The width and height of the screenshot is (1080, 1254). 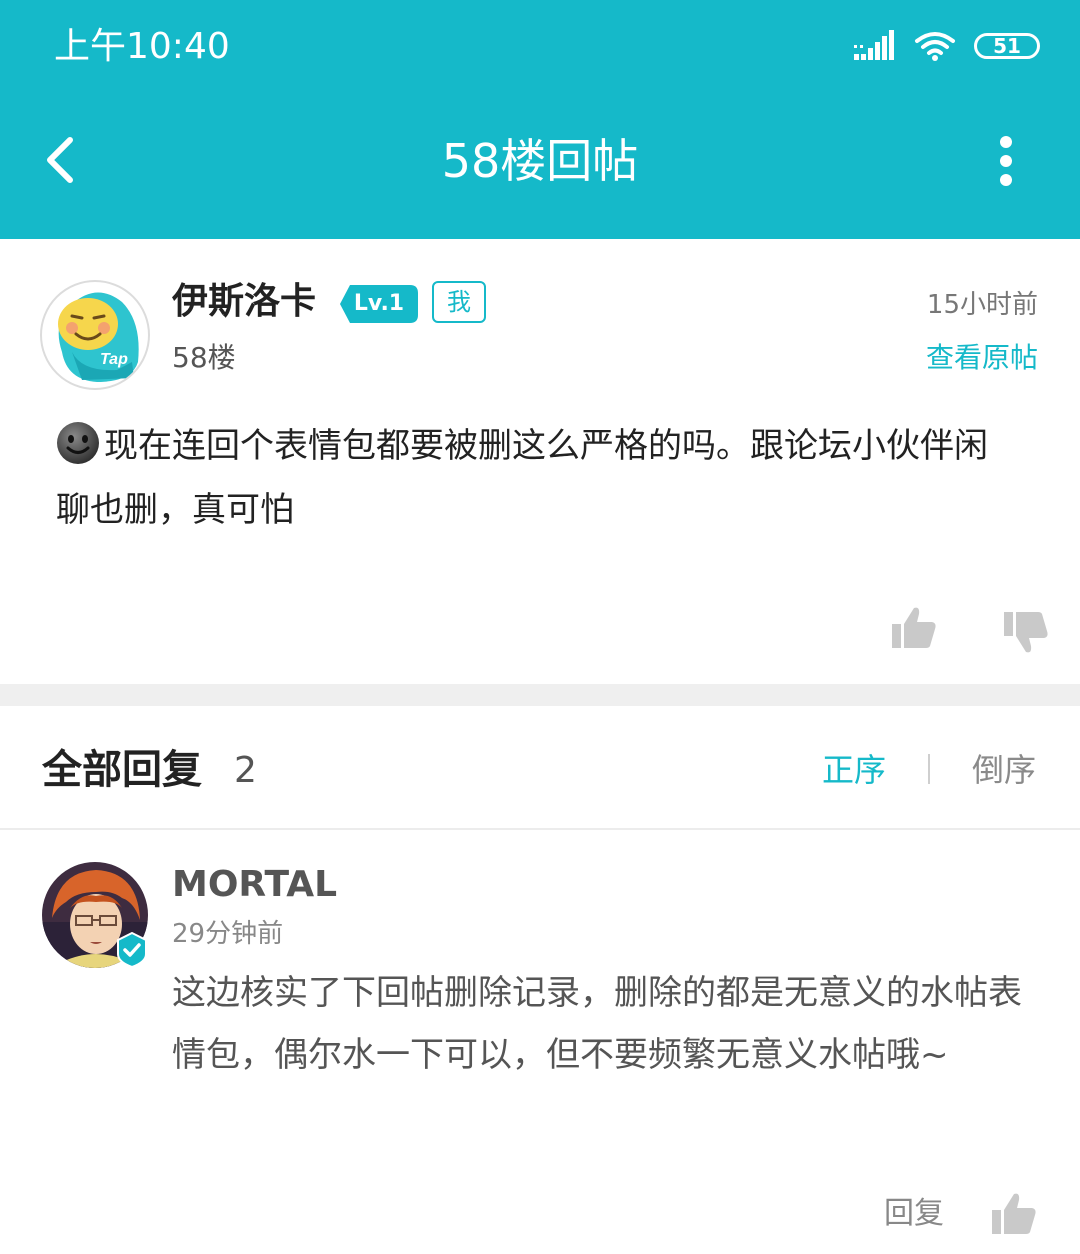 I want to click on battery-level: 51, so click(x=1007, y=46).